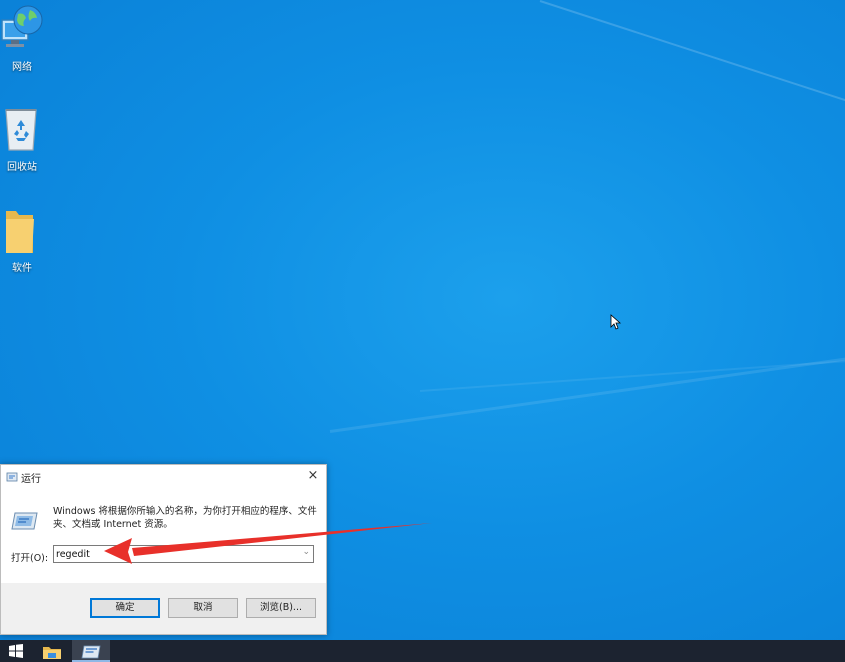 This screenshot has height=662, width=845. I want to click on desktop-icon-recycle-bin: 回收站, so click(22, 138).